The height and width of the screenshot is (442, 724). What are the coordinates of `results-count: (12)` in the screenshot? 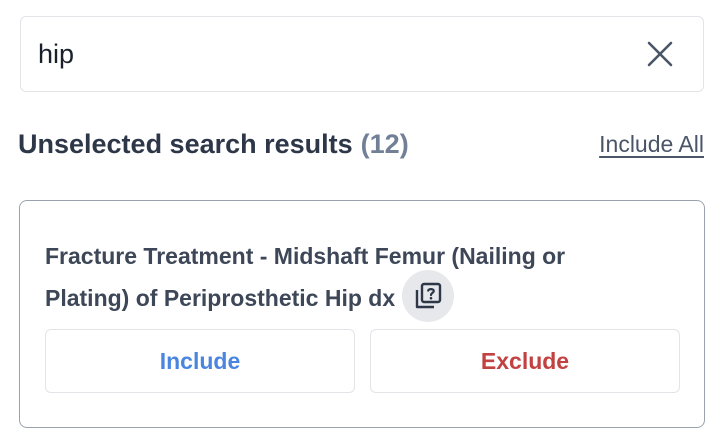 It's located at (384, 143).